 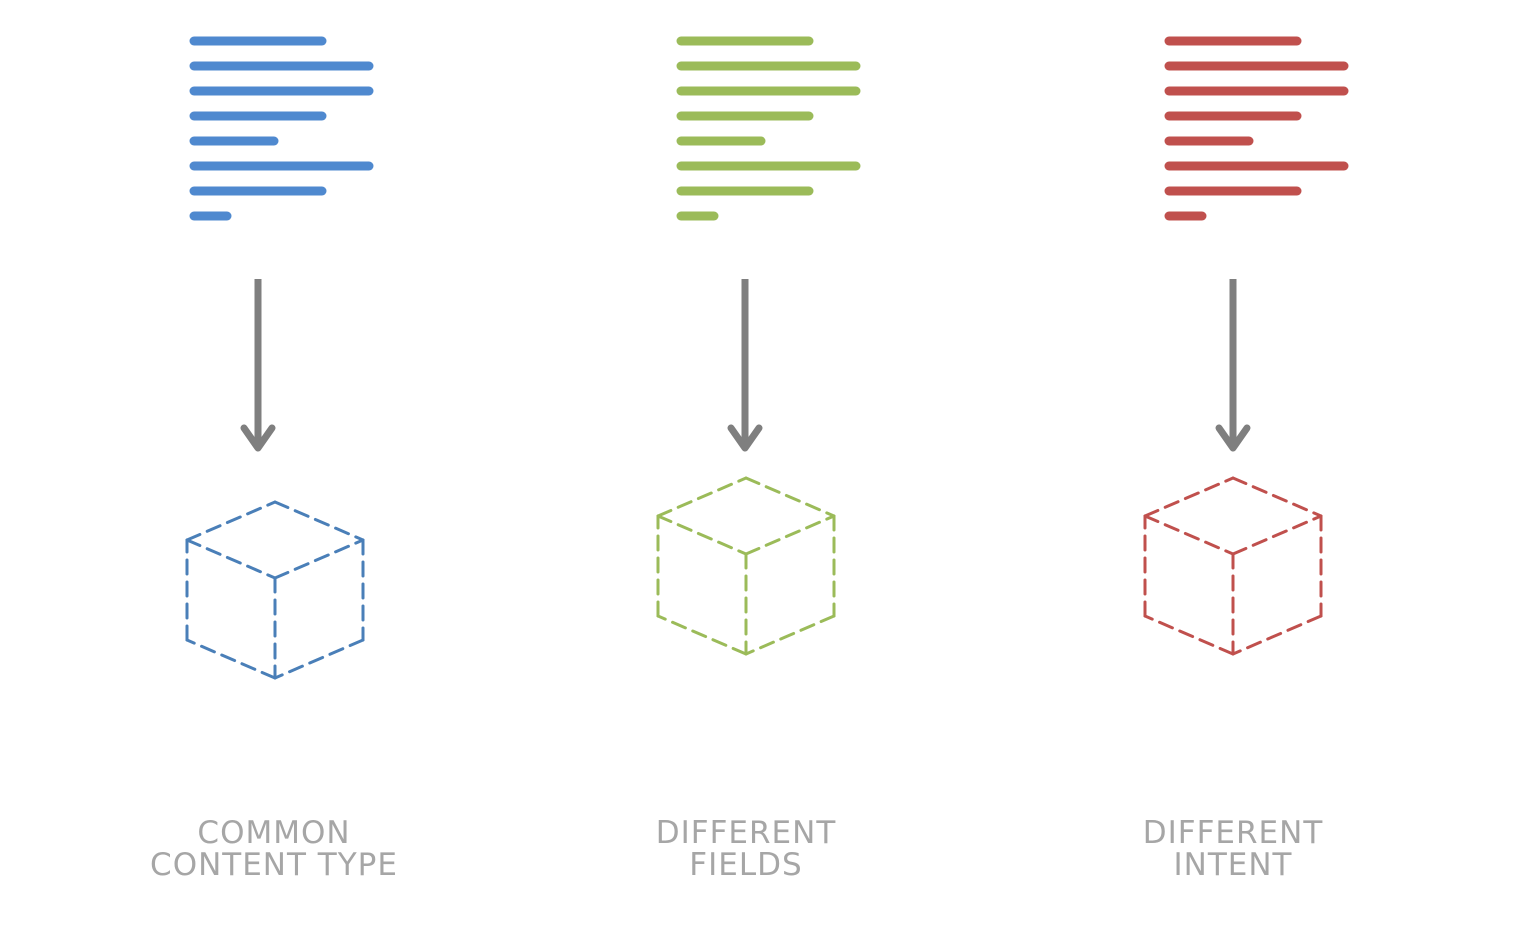 What do you see at coordinates (274, 865) in the screenshot?
I see `caption-line-2: CONTENT TYPE` at bounding box center [274, 865].